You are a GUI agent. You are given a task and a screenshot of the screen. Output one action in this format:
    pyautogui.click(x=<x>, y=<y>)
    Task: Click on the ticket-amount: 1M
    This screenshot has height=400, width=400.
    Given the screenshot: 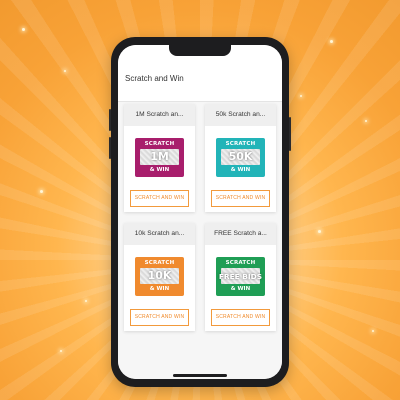 What is the action you would take?
    pyautogui.click(x=159, y=156)
    